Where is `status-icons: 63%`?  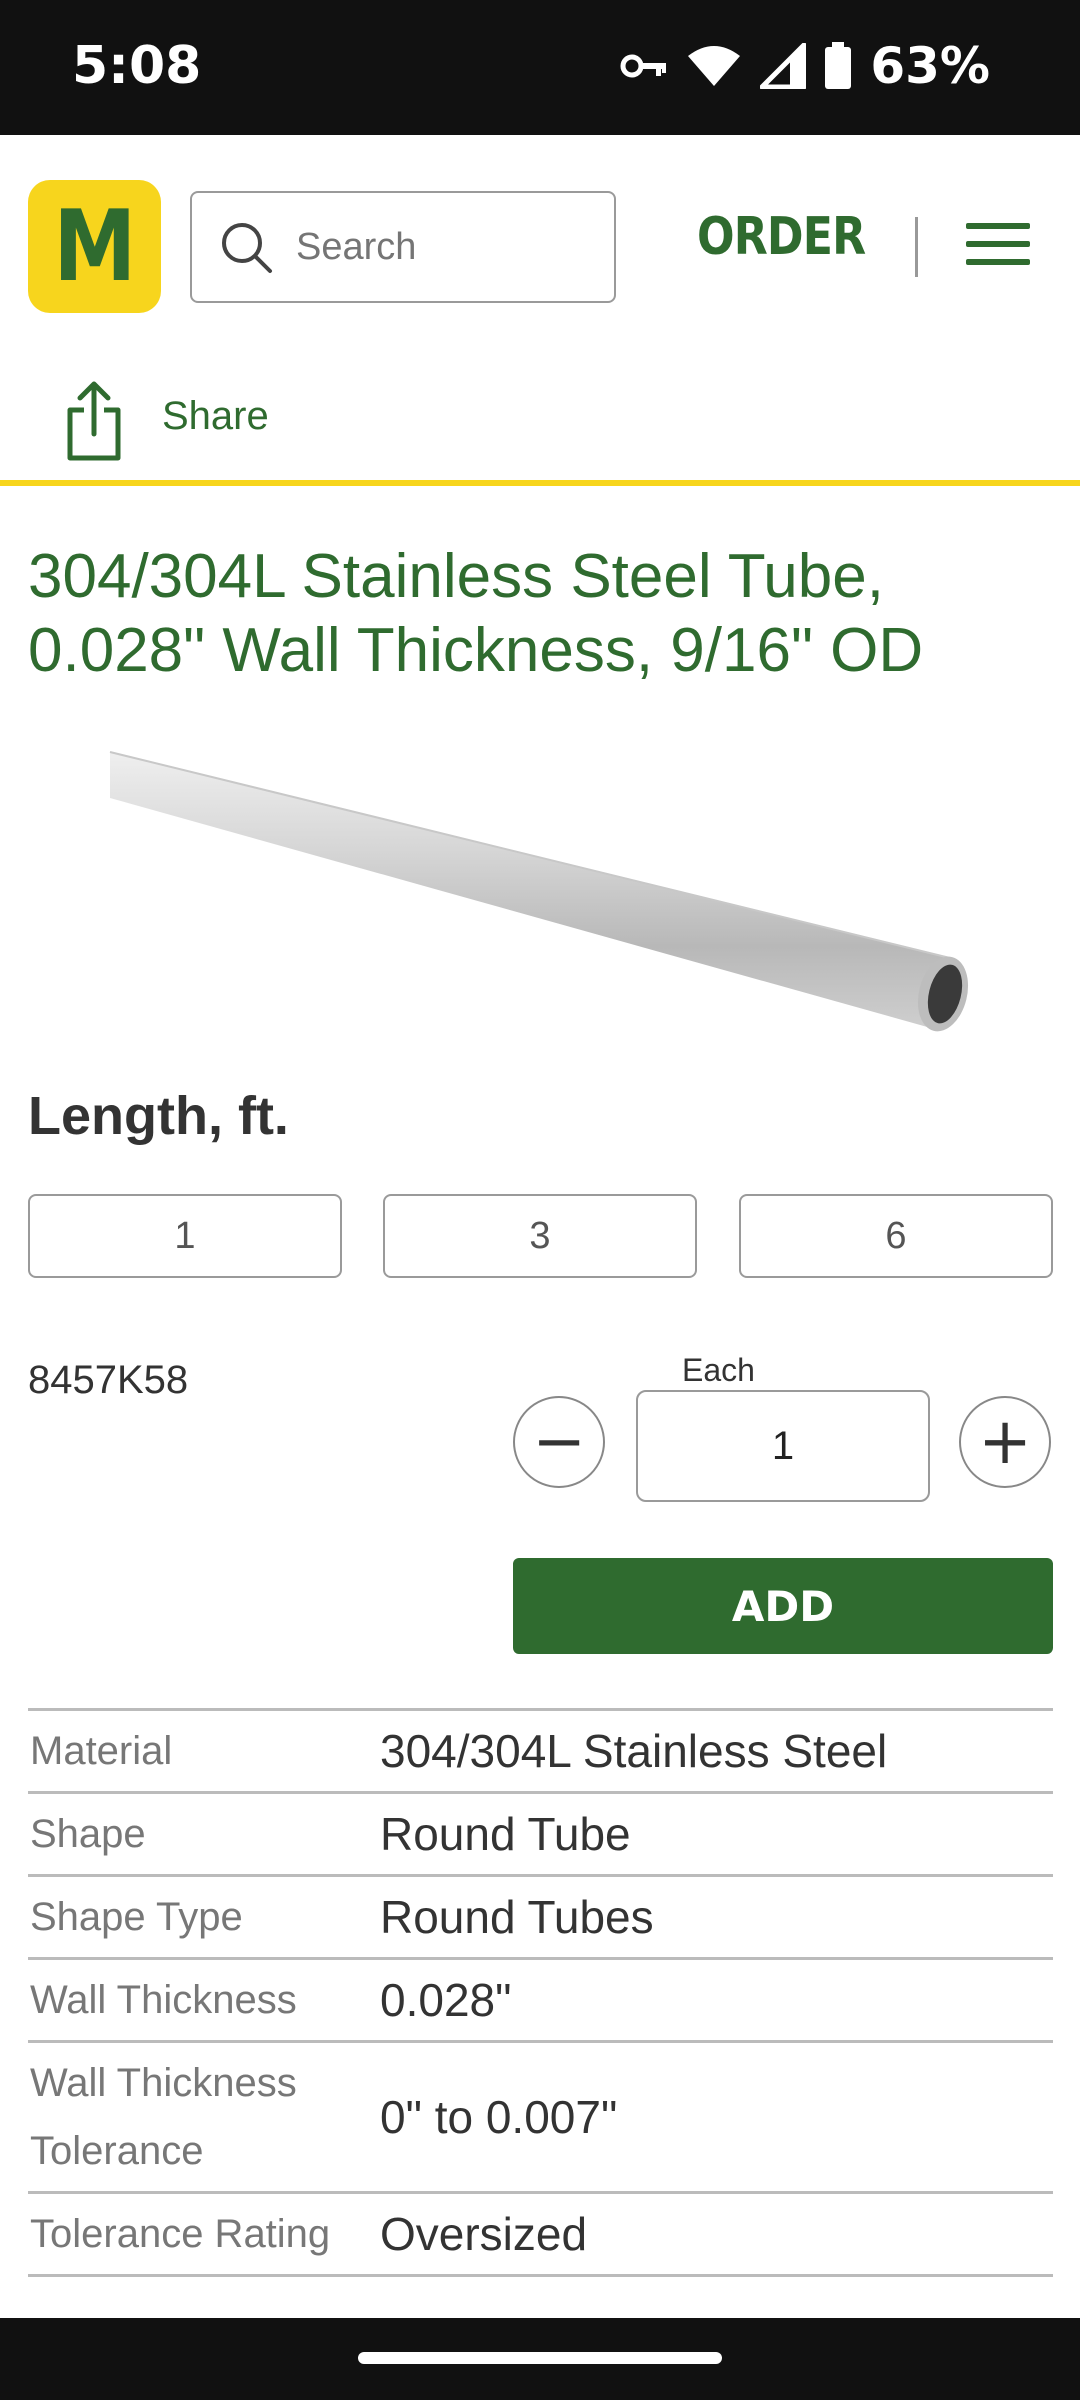
status-icons: 63% is located at coordinates (805, 66).